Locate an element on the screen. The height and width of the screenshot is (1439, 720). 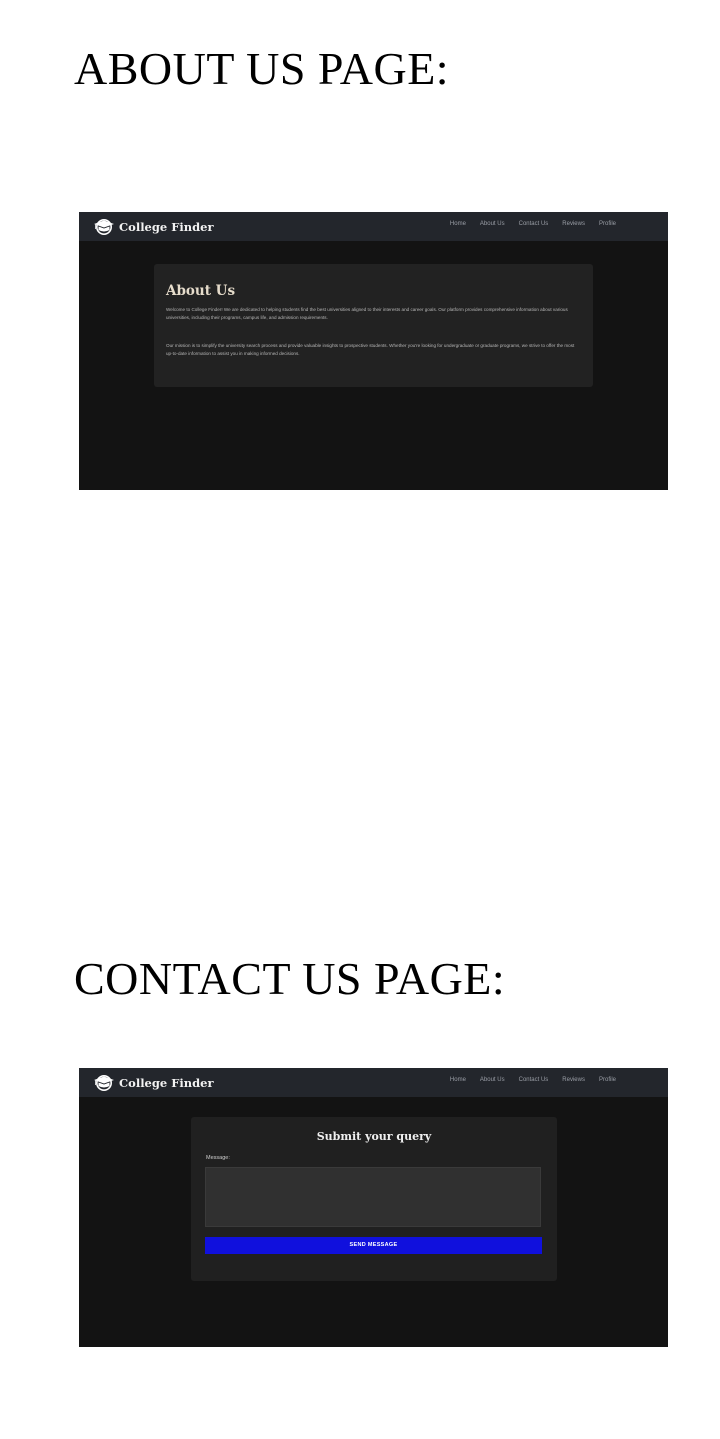
message-textarea is located at coordinates (373, 1197).